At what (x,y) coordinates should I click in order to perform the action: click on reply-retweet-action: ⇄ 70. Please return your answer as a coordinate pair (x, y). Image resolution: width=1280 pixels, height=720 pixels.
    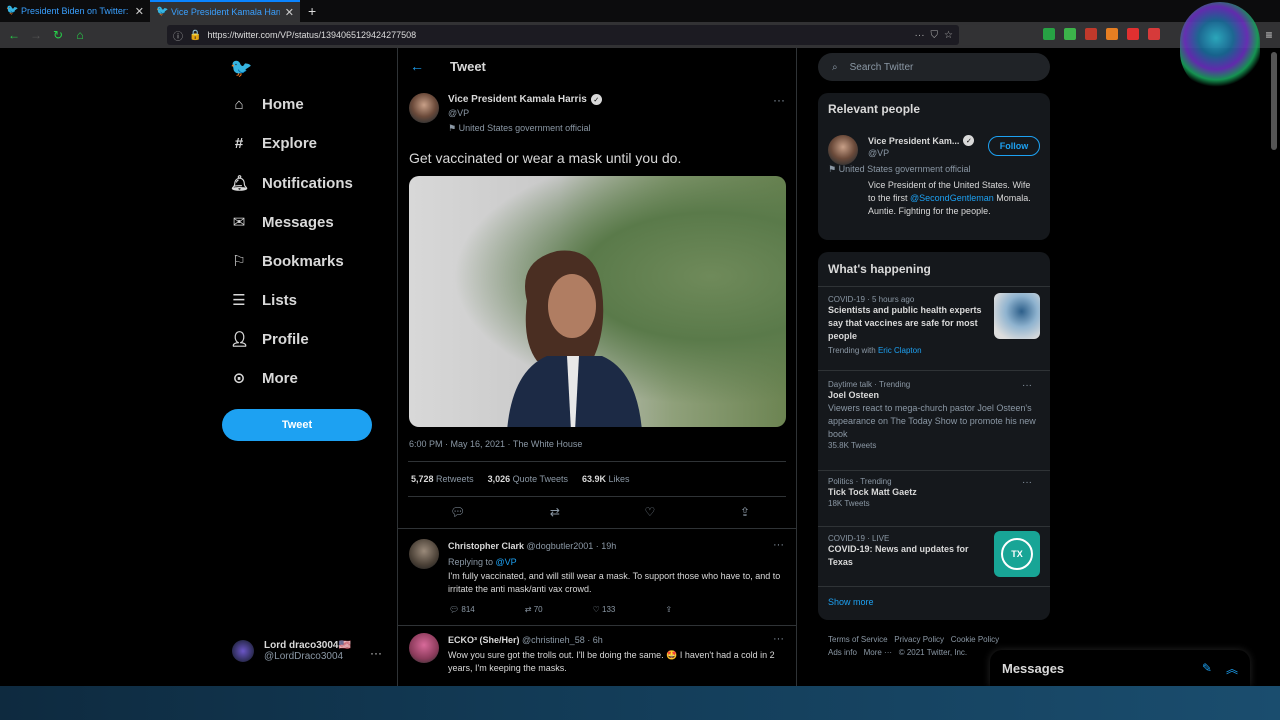
    Looking at the image, I should click on (534, 609).